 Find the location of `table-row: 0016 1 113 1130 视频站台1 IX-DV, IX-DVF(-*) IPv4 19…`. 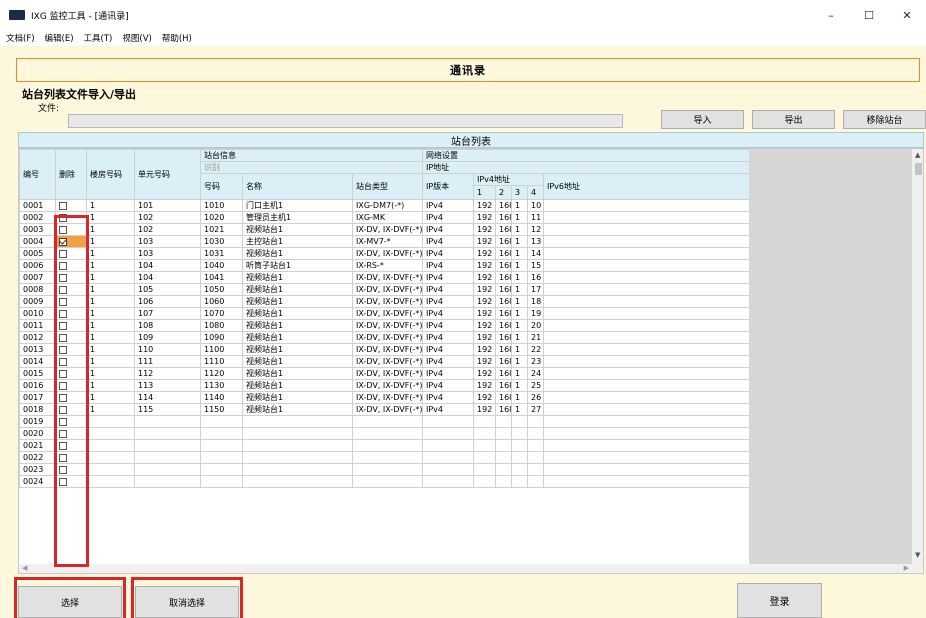

table-row: 0016 1 113 1130 视频站台1 IX-DV, IX-DVF(-*) IPv4 19… is located at coordinates (384, 385).